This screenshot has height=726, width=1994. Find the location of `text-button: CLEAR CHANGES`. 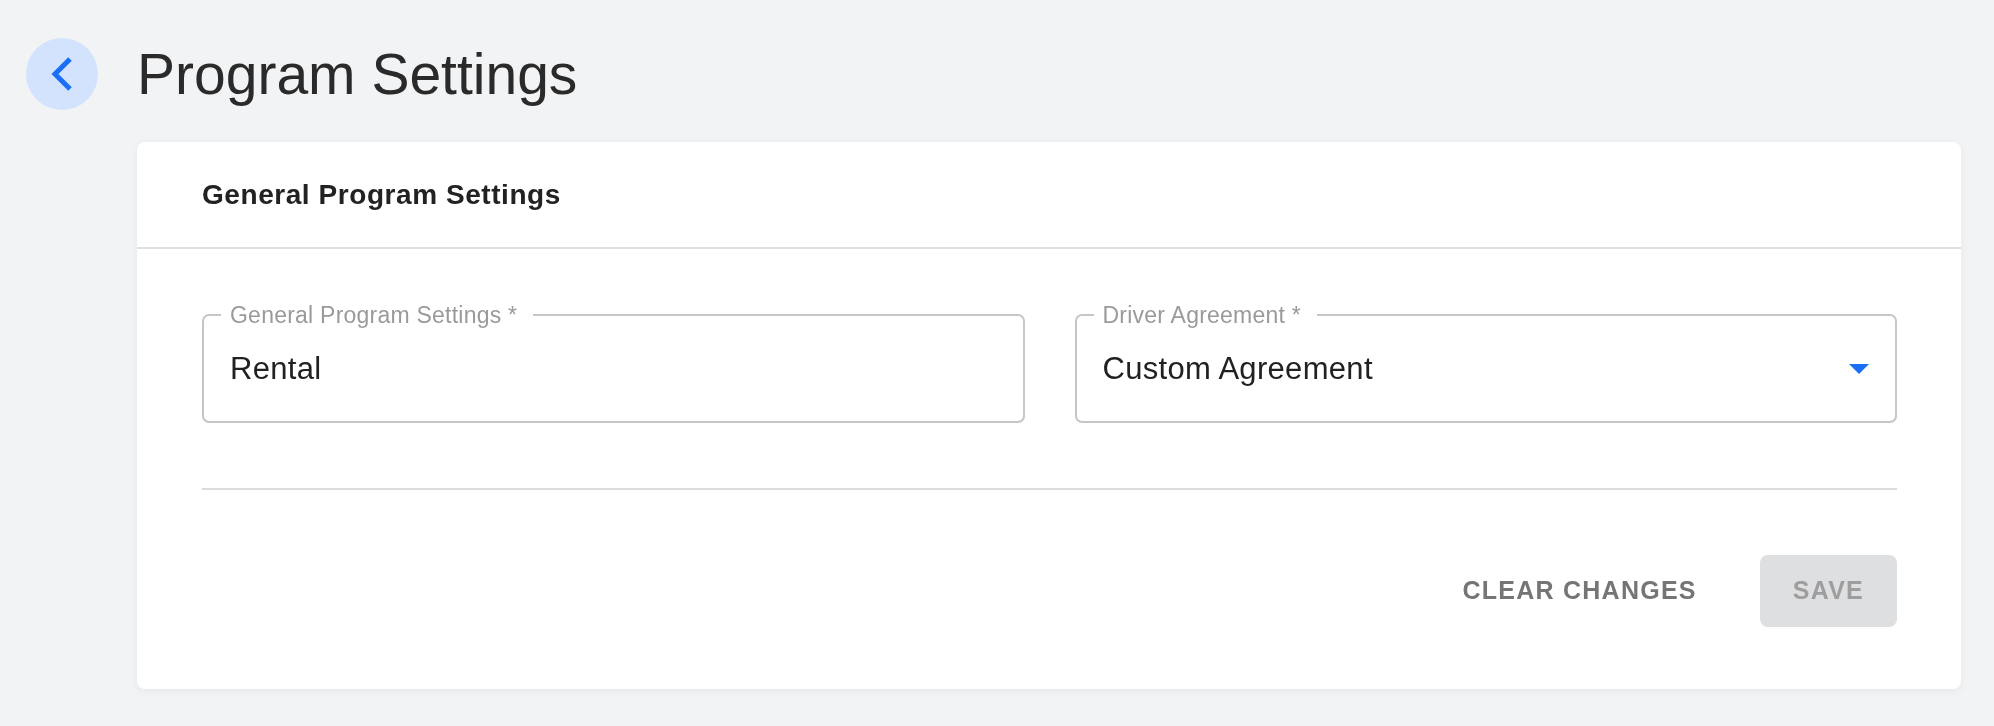

text-button: CLEAR CHANGES is located at coordinates (1579, 591).